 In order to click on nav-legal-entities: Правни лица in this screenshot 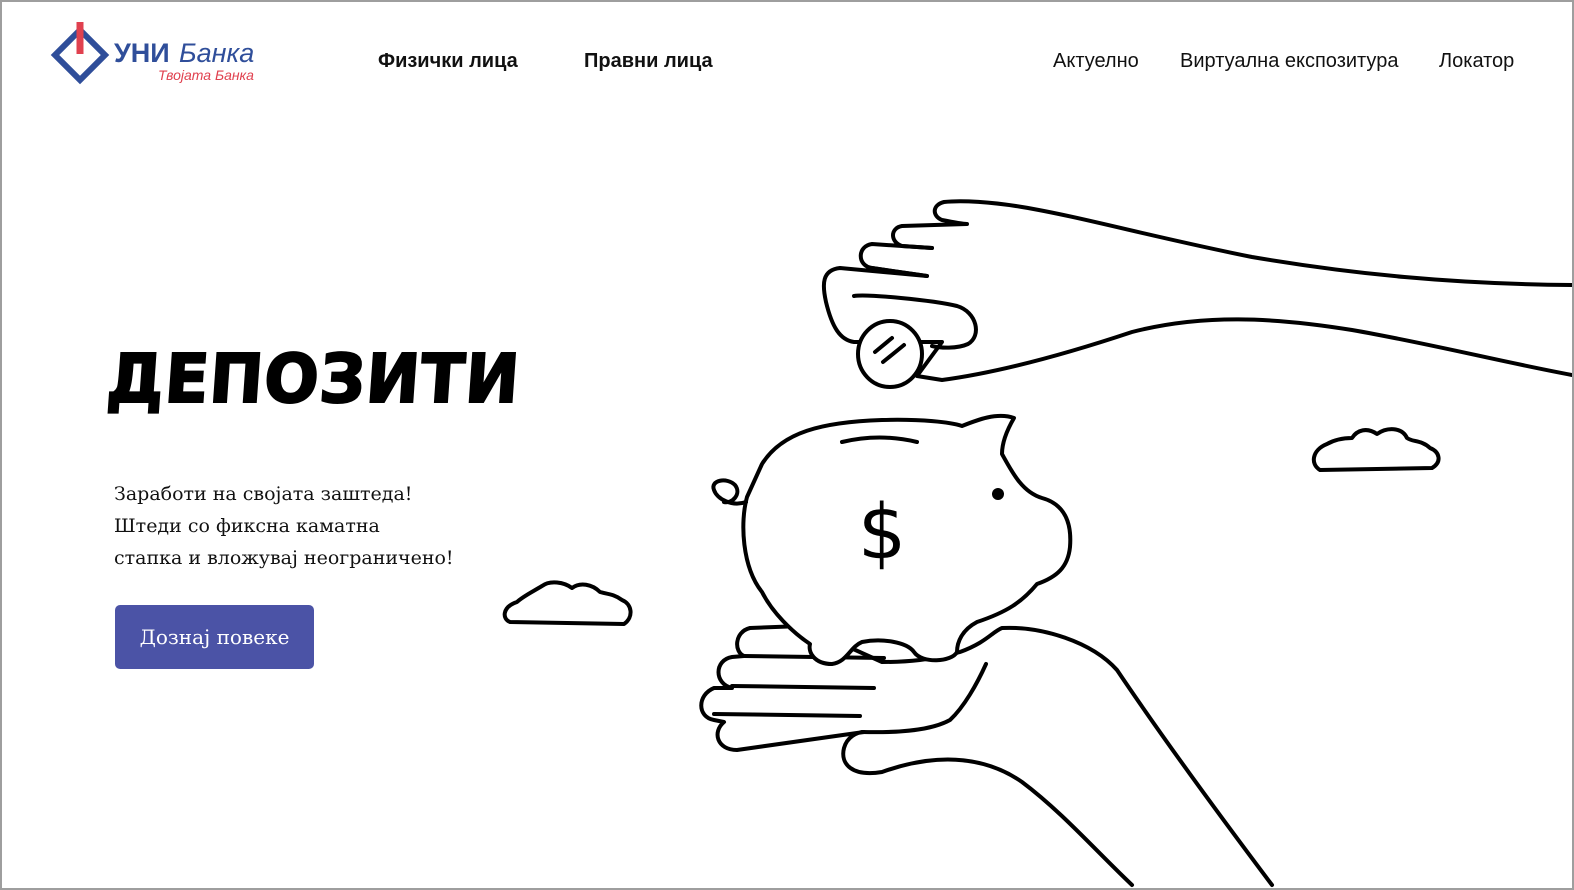, I will do `click(648, 61)`.